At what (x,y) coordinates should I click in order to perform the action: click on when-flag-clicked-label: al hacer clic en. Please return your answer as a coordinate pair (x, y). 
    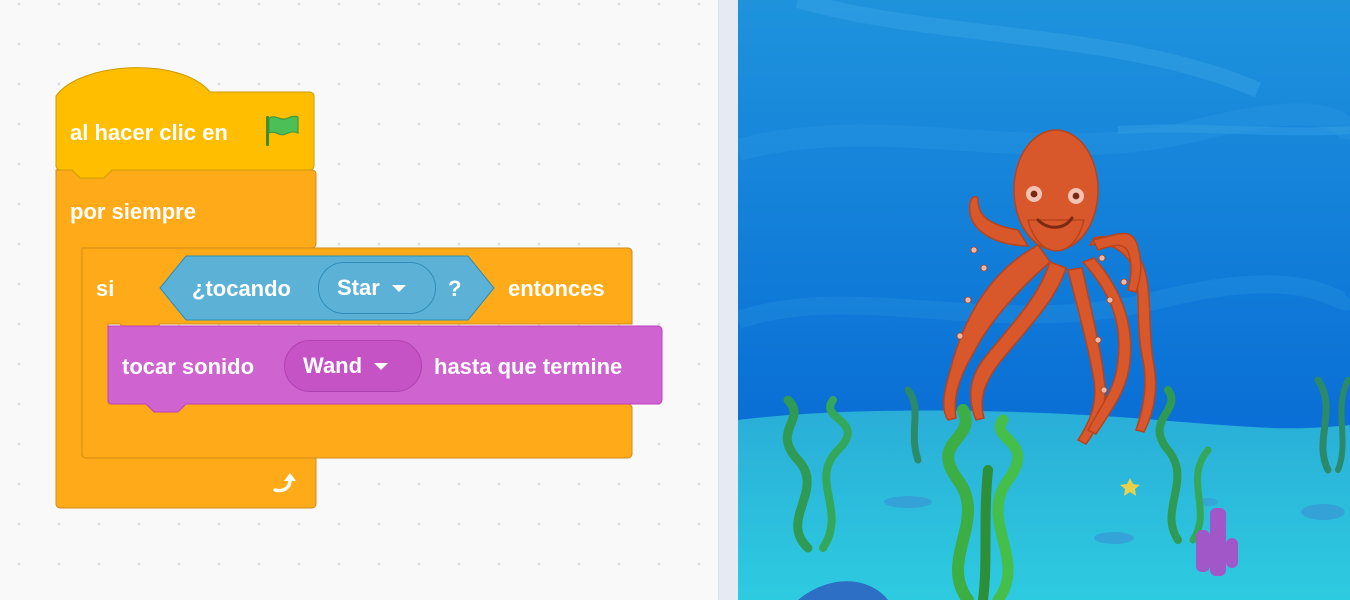
    Looking at the image, I should click on (149, 132).